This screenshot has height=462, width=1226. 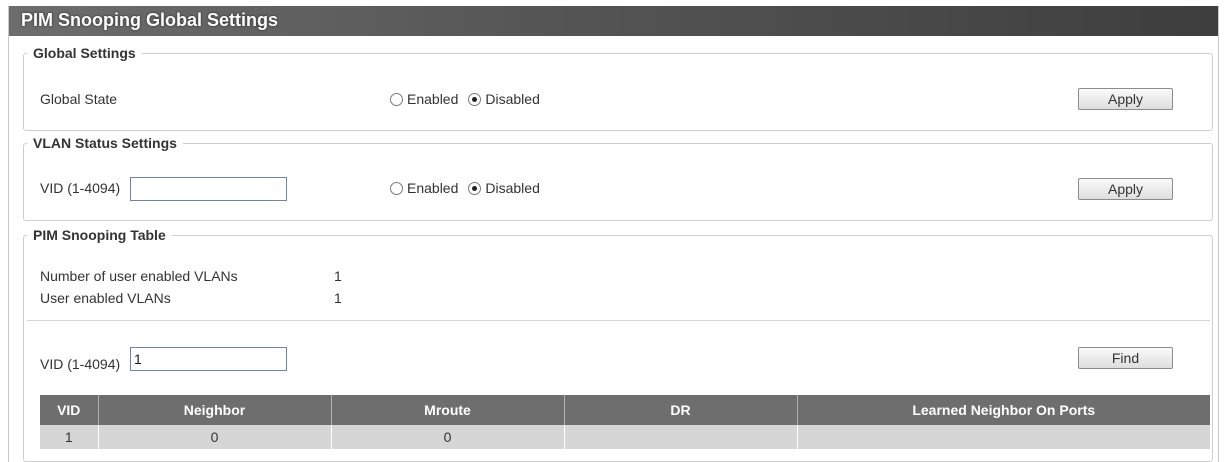 I want to click on vlan-status-legend: VLAN Status Settings, so click(x=105, y=143).